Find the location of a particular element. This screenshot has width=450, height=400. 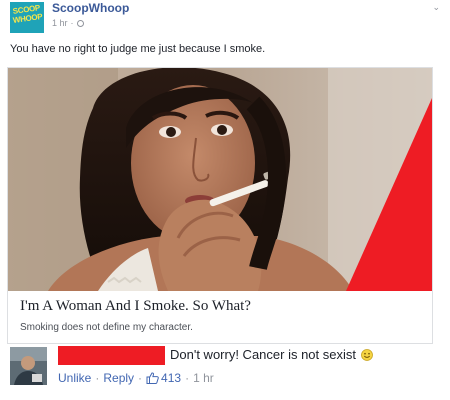

post-meta: 1 hr · is located at coordinates (68, 23).